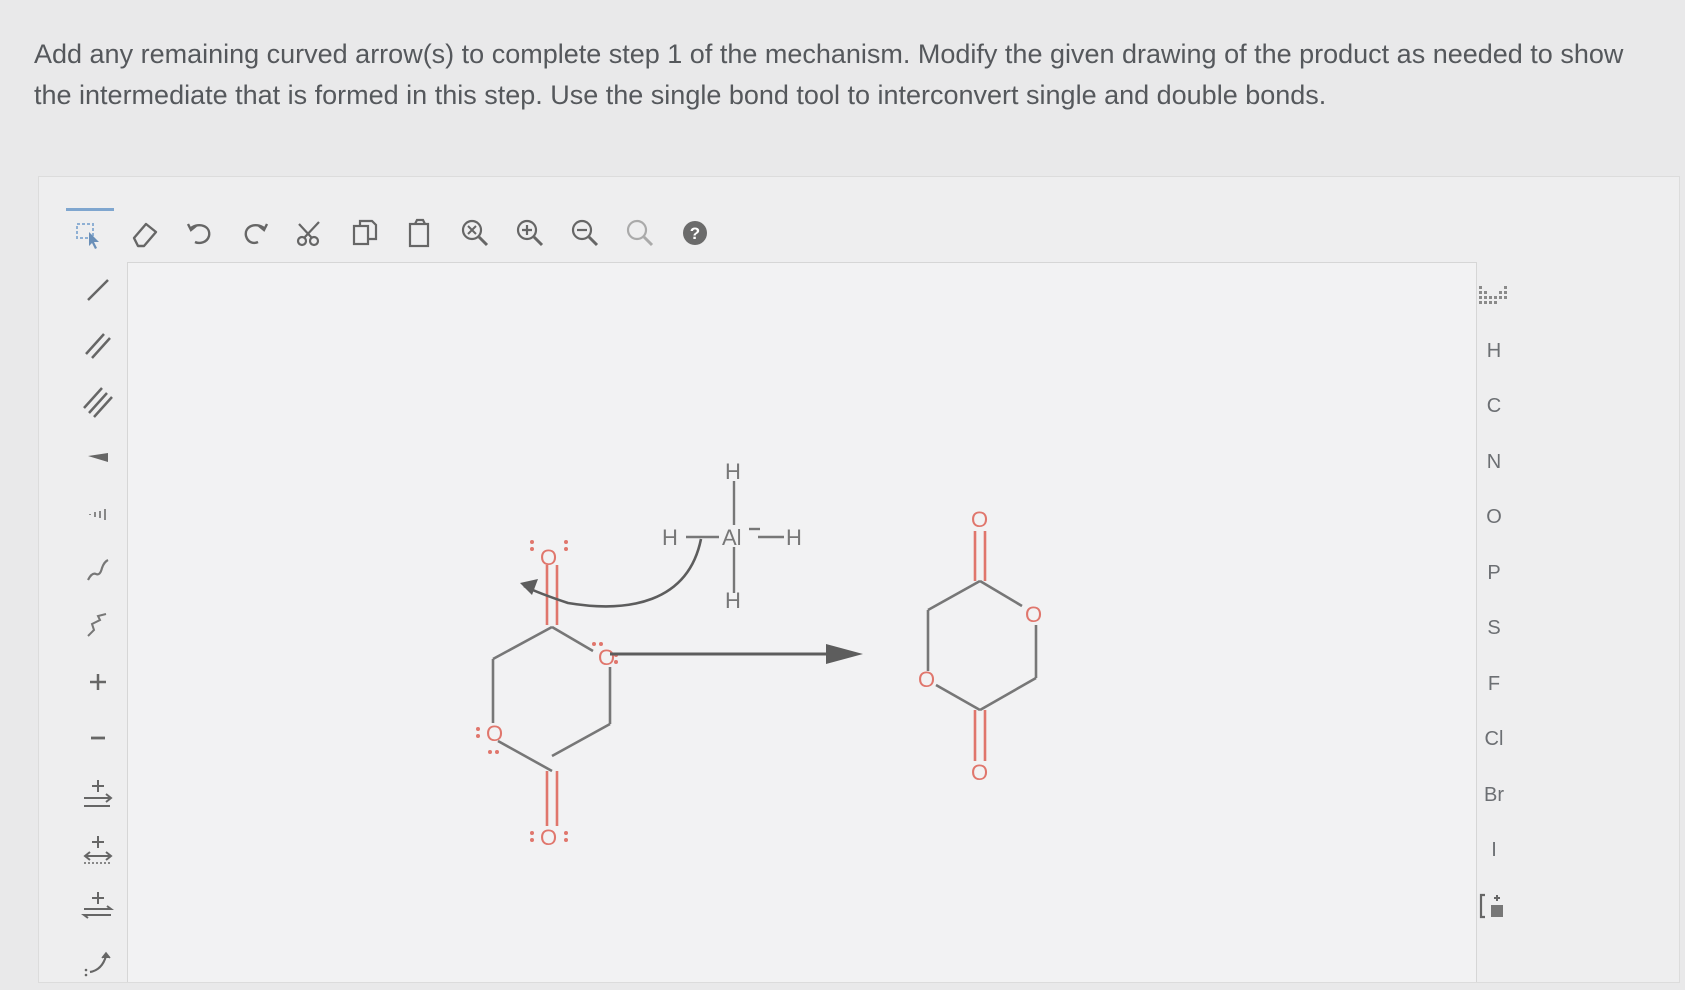 Image resolution: width=1685 pixels, height=990 pixels. I want to click on double-bond-button, so click(98, 346).